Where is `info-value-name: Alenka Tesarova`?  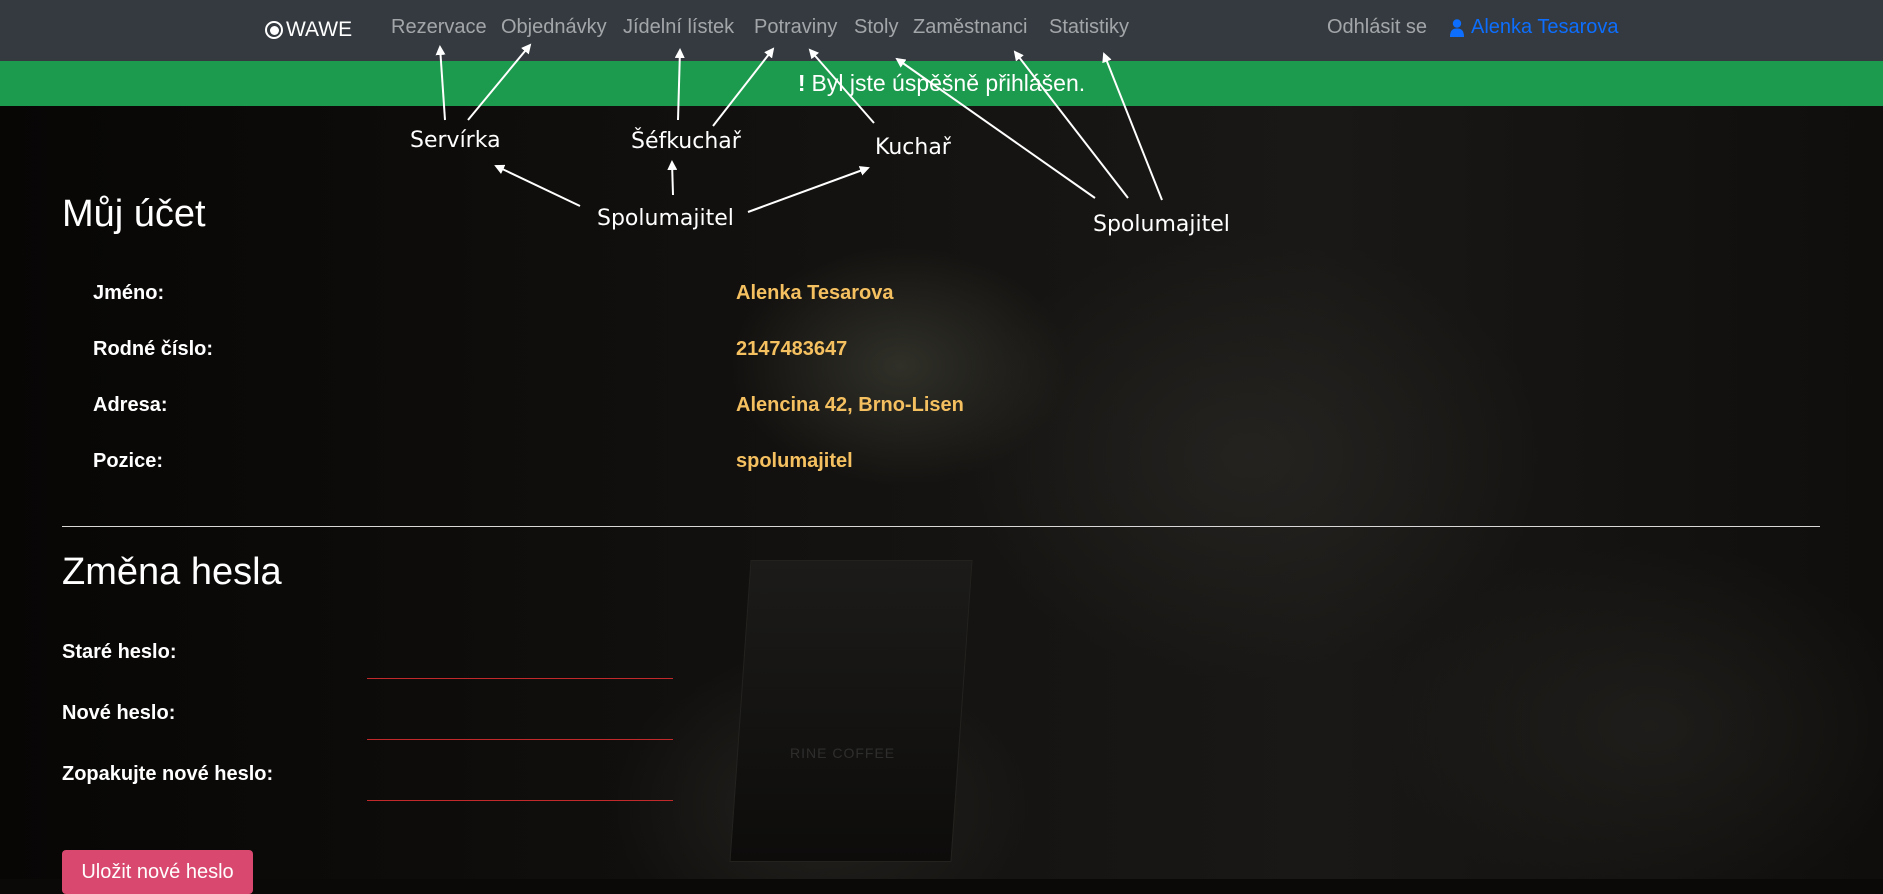
info-value-name: Alenka Tesarova is located at coordinates (815, 293).